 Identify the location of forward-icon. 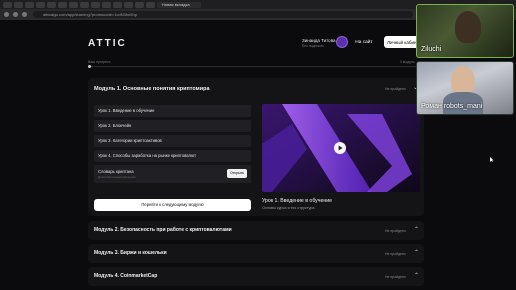
(15, 14).